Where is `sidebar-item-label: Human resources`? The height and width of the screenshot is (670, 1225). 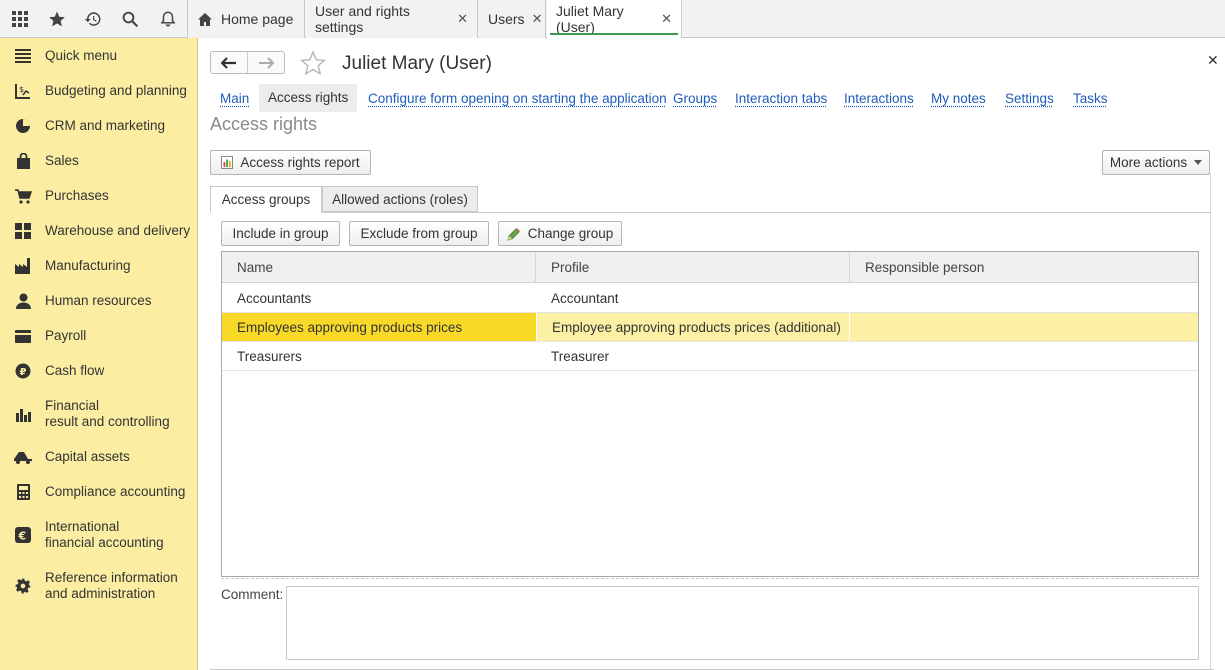
sidebar-item-label: Human resources is located at coordinates (98, 300).